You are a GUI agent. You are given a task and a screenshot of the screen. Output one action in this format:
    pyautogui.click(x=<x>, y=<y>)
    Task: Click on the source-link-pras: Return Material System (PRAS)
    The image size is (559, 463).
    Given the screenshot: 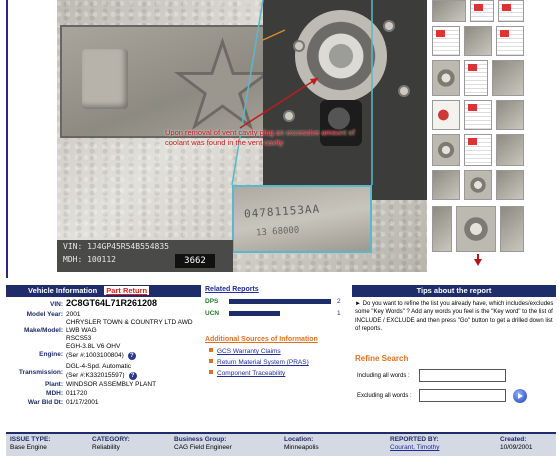 What is the action you would take?
    pyautogui.click(x=259, y=362)
    